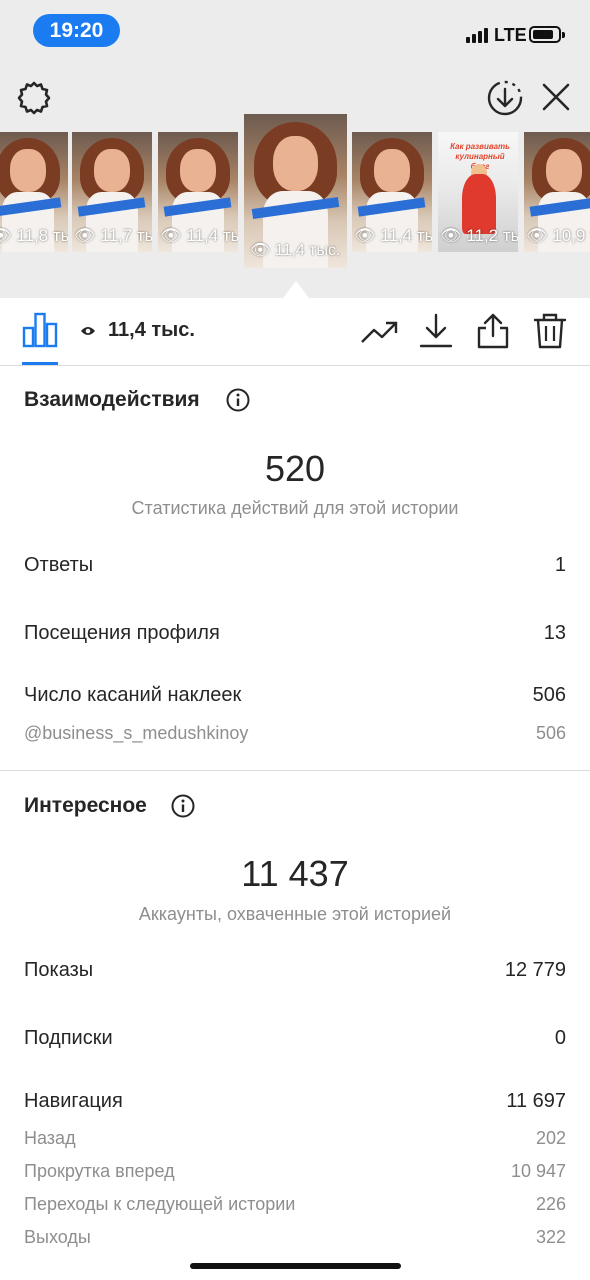 This screenshot has width=590, height=1280. What do you see at coordinates (295, 770) in the screenshot?
I see `section-divider` at bounding box center [295, 770].